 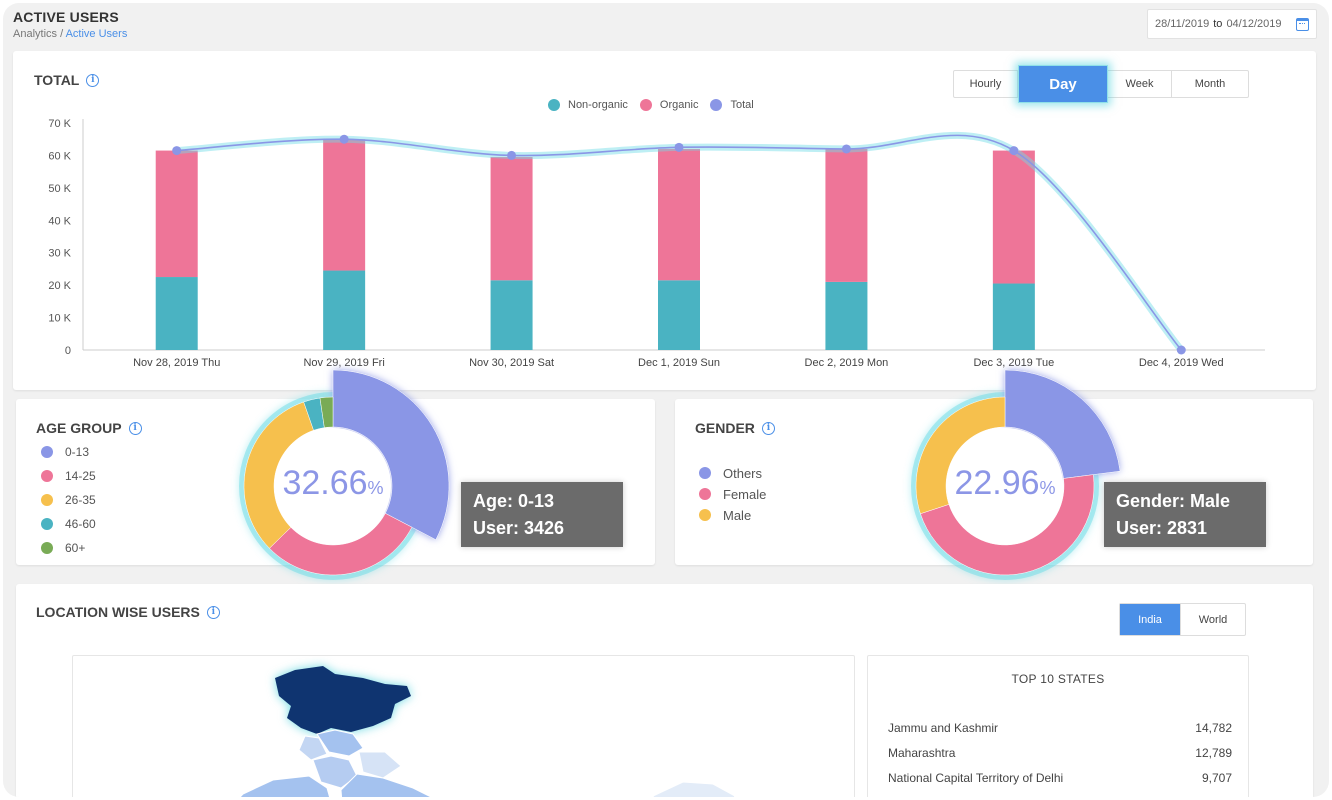 What do you see at coordinates (386, 785) in the screenshot?
I see `map-region-uttar-pradesh` at bounding box center [386, 785].